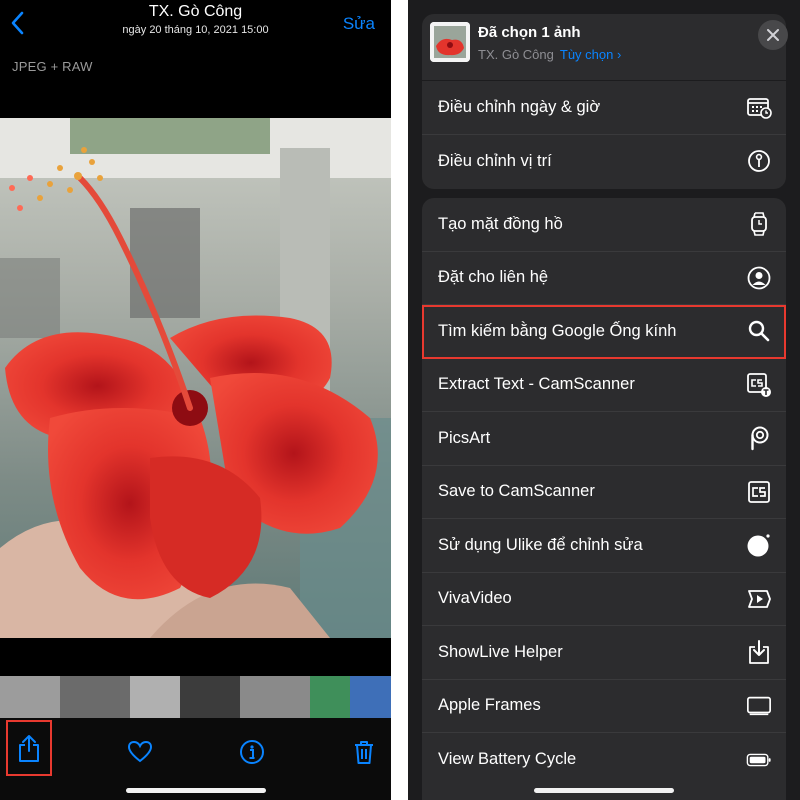  What do you see at coordinates (516, 54) in the screenshot?
I see `selection-location: TX. Gò Công` at bounding box center [516, 54].